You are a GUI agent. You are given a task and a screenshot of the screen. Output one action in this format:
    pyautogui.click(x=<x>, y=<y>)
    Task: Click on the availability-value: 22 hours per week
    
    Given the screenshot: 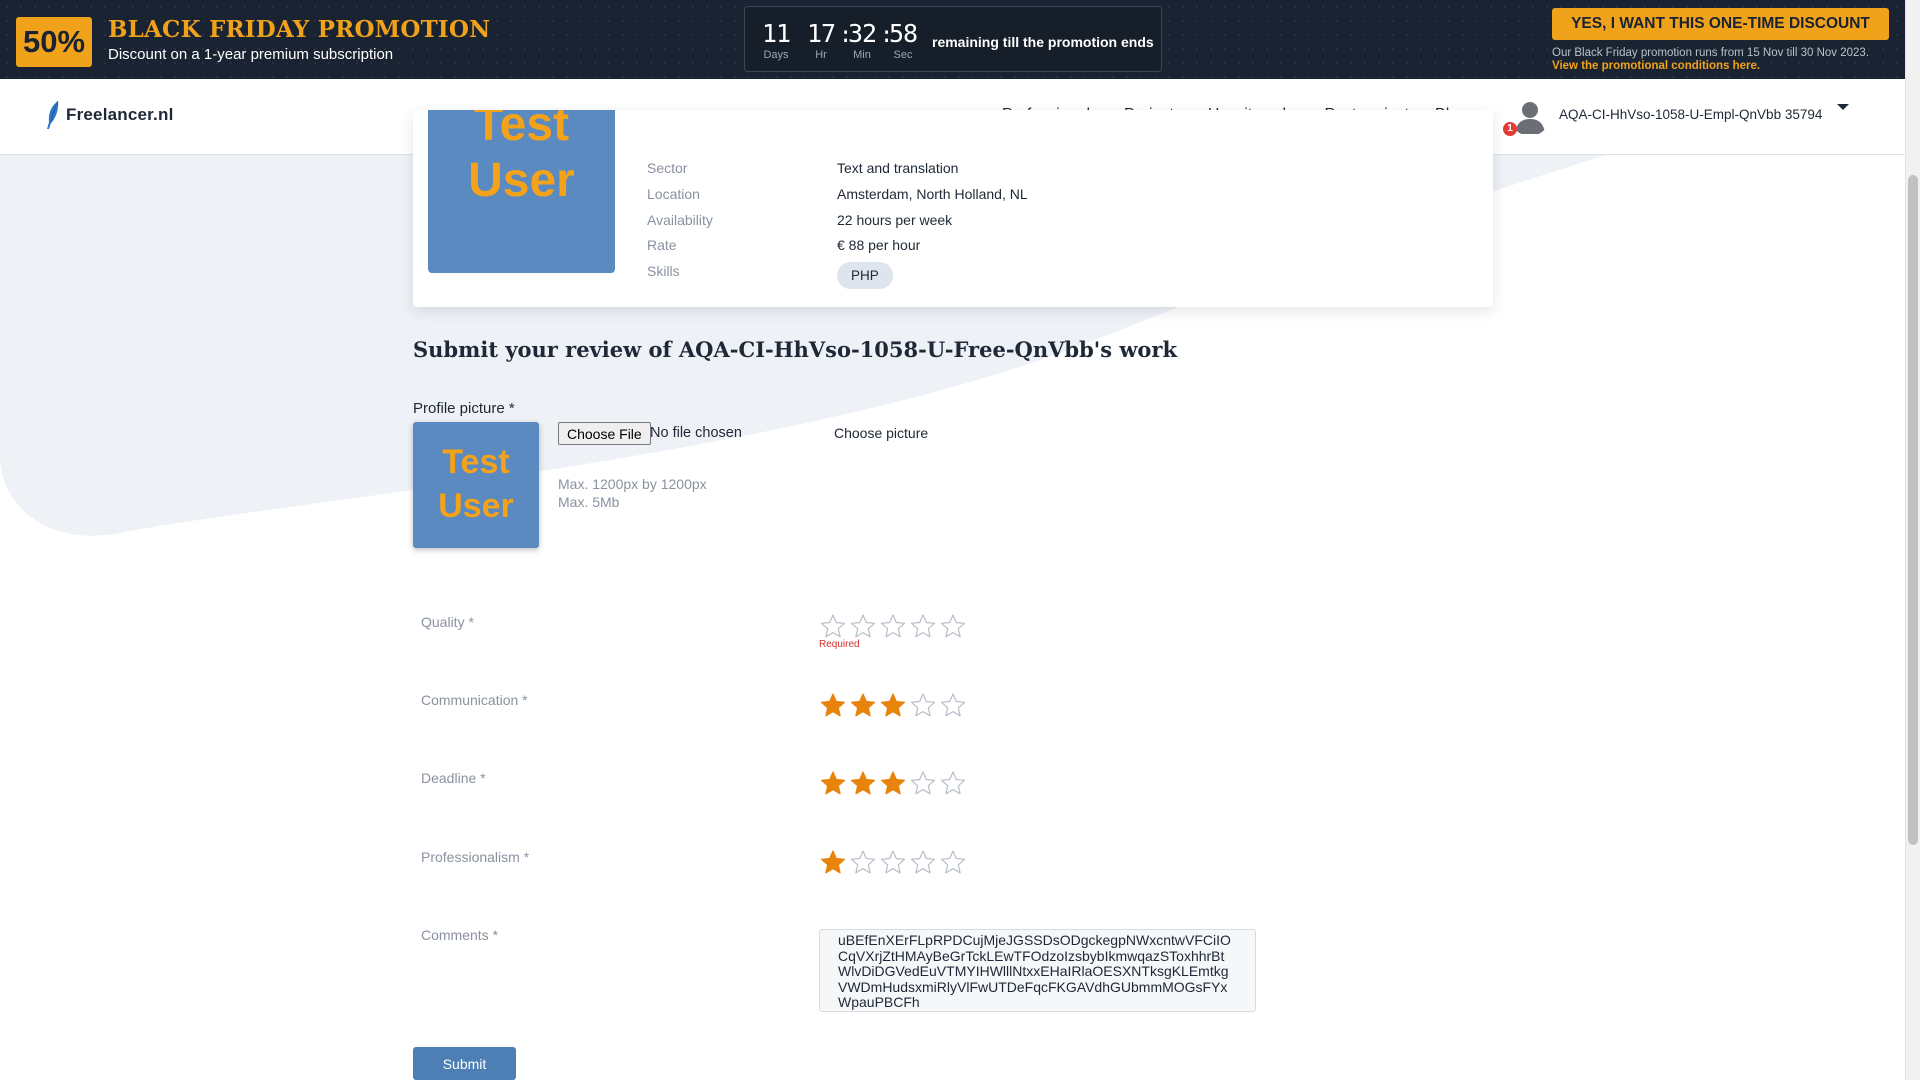 What is the action you would take?
    pyautogui.click(x=895, y=220)
    